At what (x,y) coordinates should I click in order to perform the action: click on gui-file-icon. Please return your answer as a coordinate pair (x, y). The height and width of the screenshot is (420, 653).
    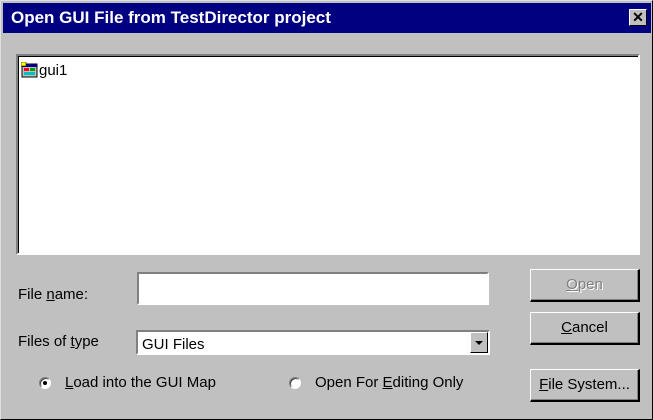
    Looking at the image, I should click on (29, 70).